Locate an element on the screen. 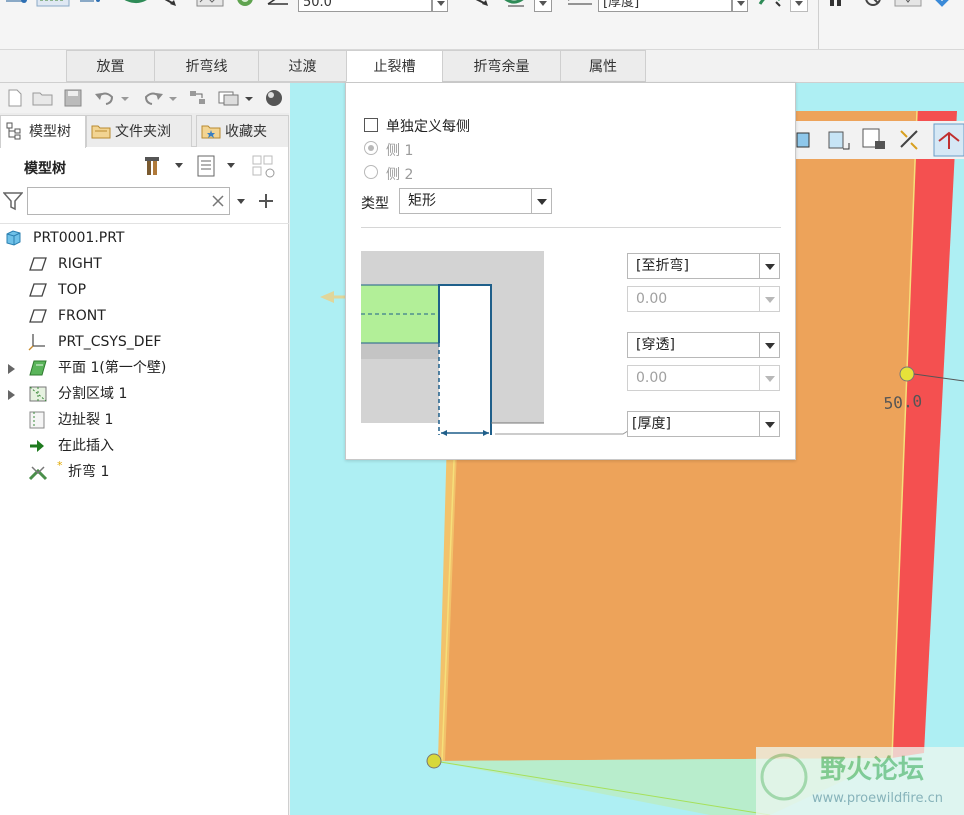 Image resolution: width=964 pixels, height=815 pixels. popup-separator is located at coordinates (571, 227).